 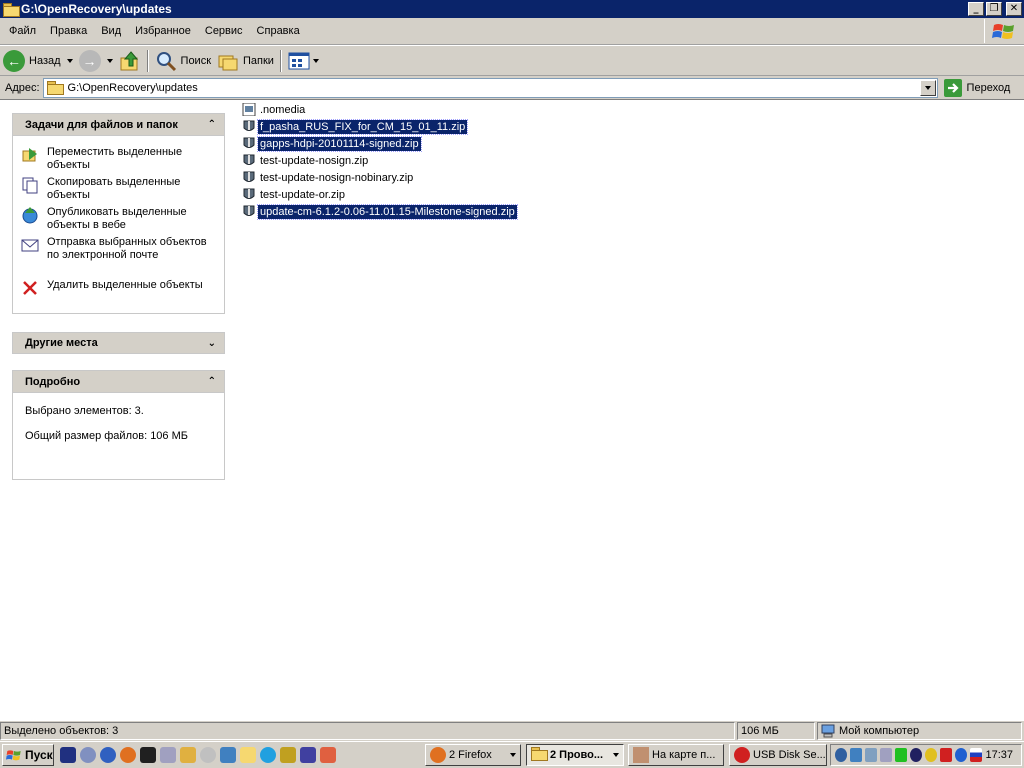 I want to click on expand-icon: ⌄, so click(x=212, y=343).